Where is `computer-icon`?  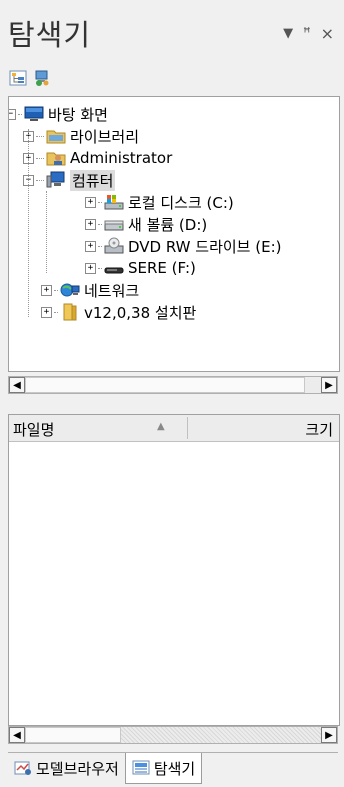
computer-icon is located at coordinates (55, 179).